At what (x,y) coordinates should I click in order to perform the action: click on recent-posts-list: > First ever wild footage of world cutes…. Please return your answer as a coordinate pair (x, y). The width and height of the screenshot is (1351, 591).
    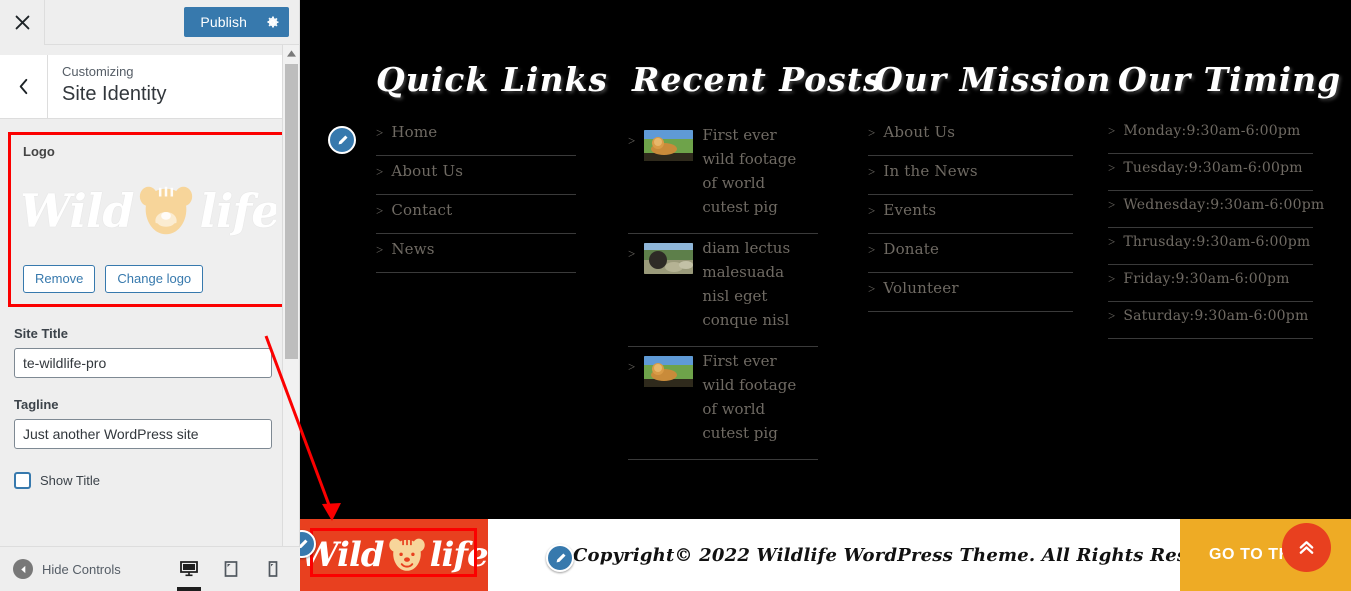
    Looking at the image, I should click on (723, 290).